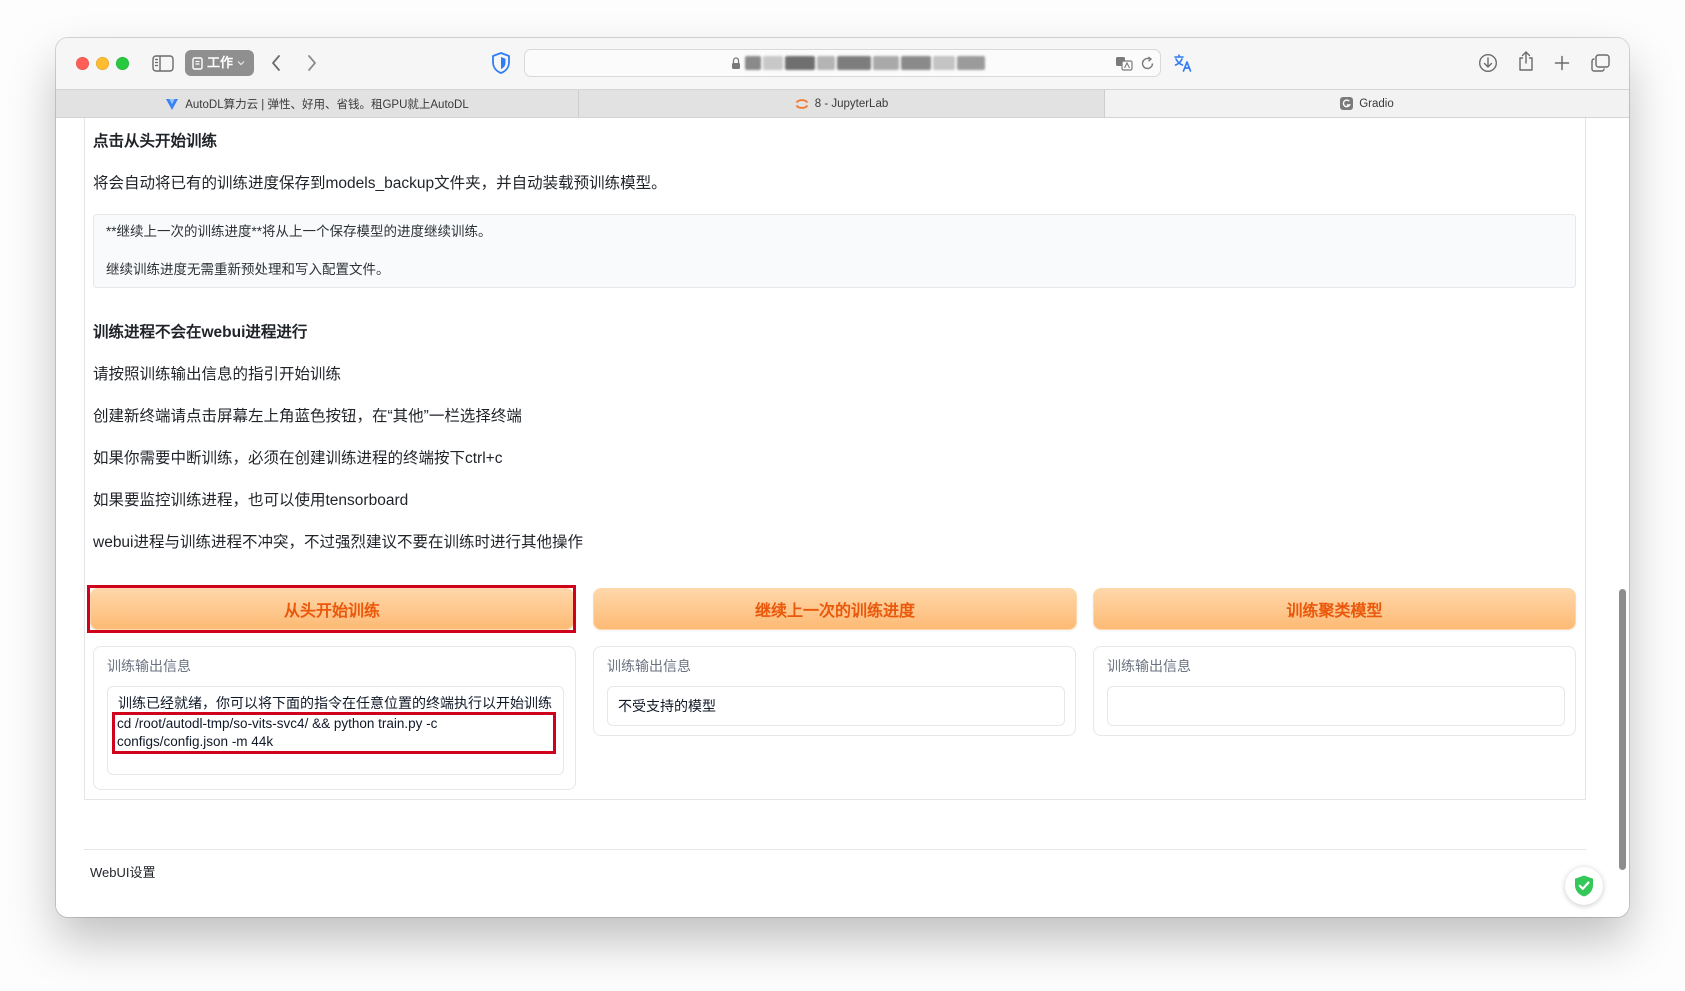 This screenshot has height=991, width=1685. I want to click on share-icon, so click(1526, 61).